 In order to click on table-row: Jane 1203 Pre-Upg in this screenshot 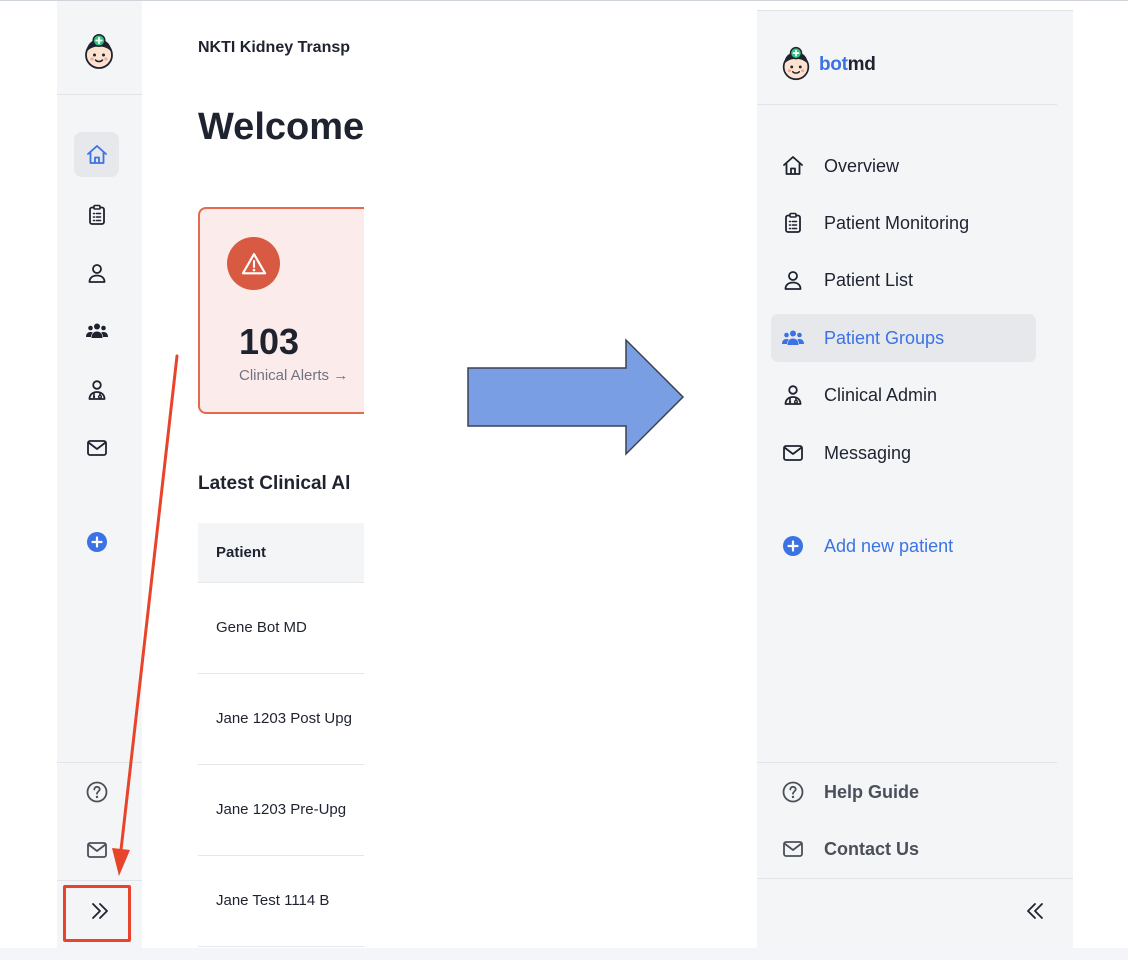, I will do `click(281, 810)`.